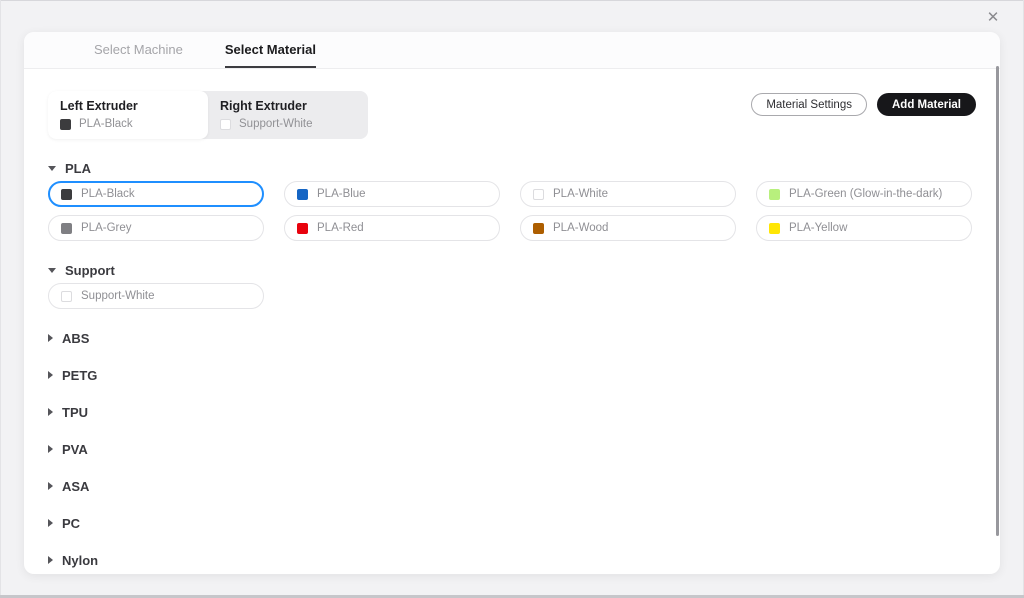 Image resolution: width=1024 pixels, height=598 pixels. I want to click on section-toggle-petg: PETG, so click(512, 375).